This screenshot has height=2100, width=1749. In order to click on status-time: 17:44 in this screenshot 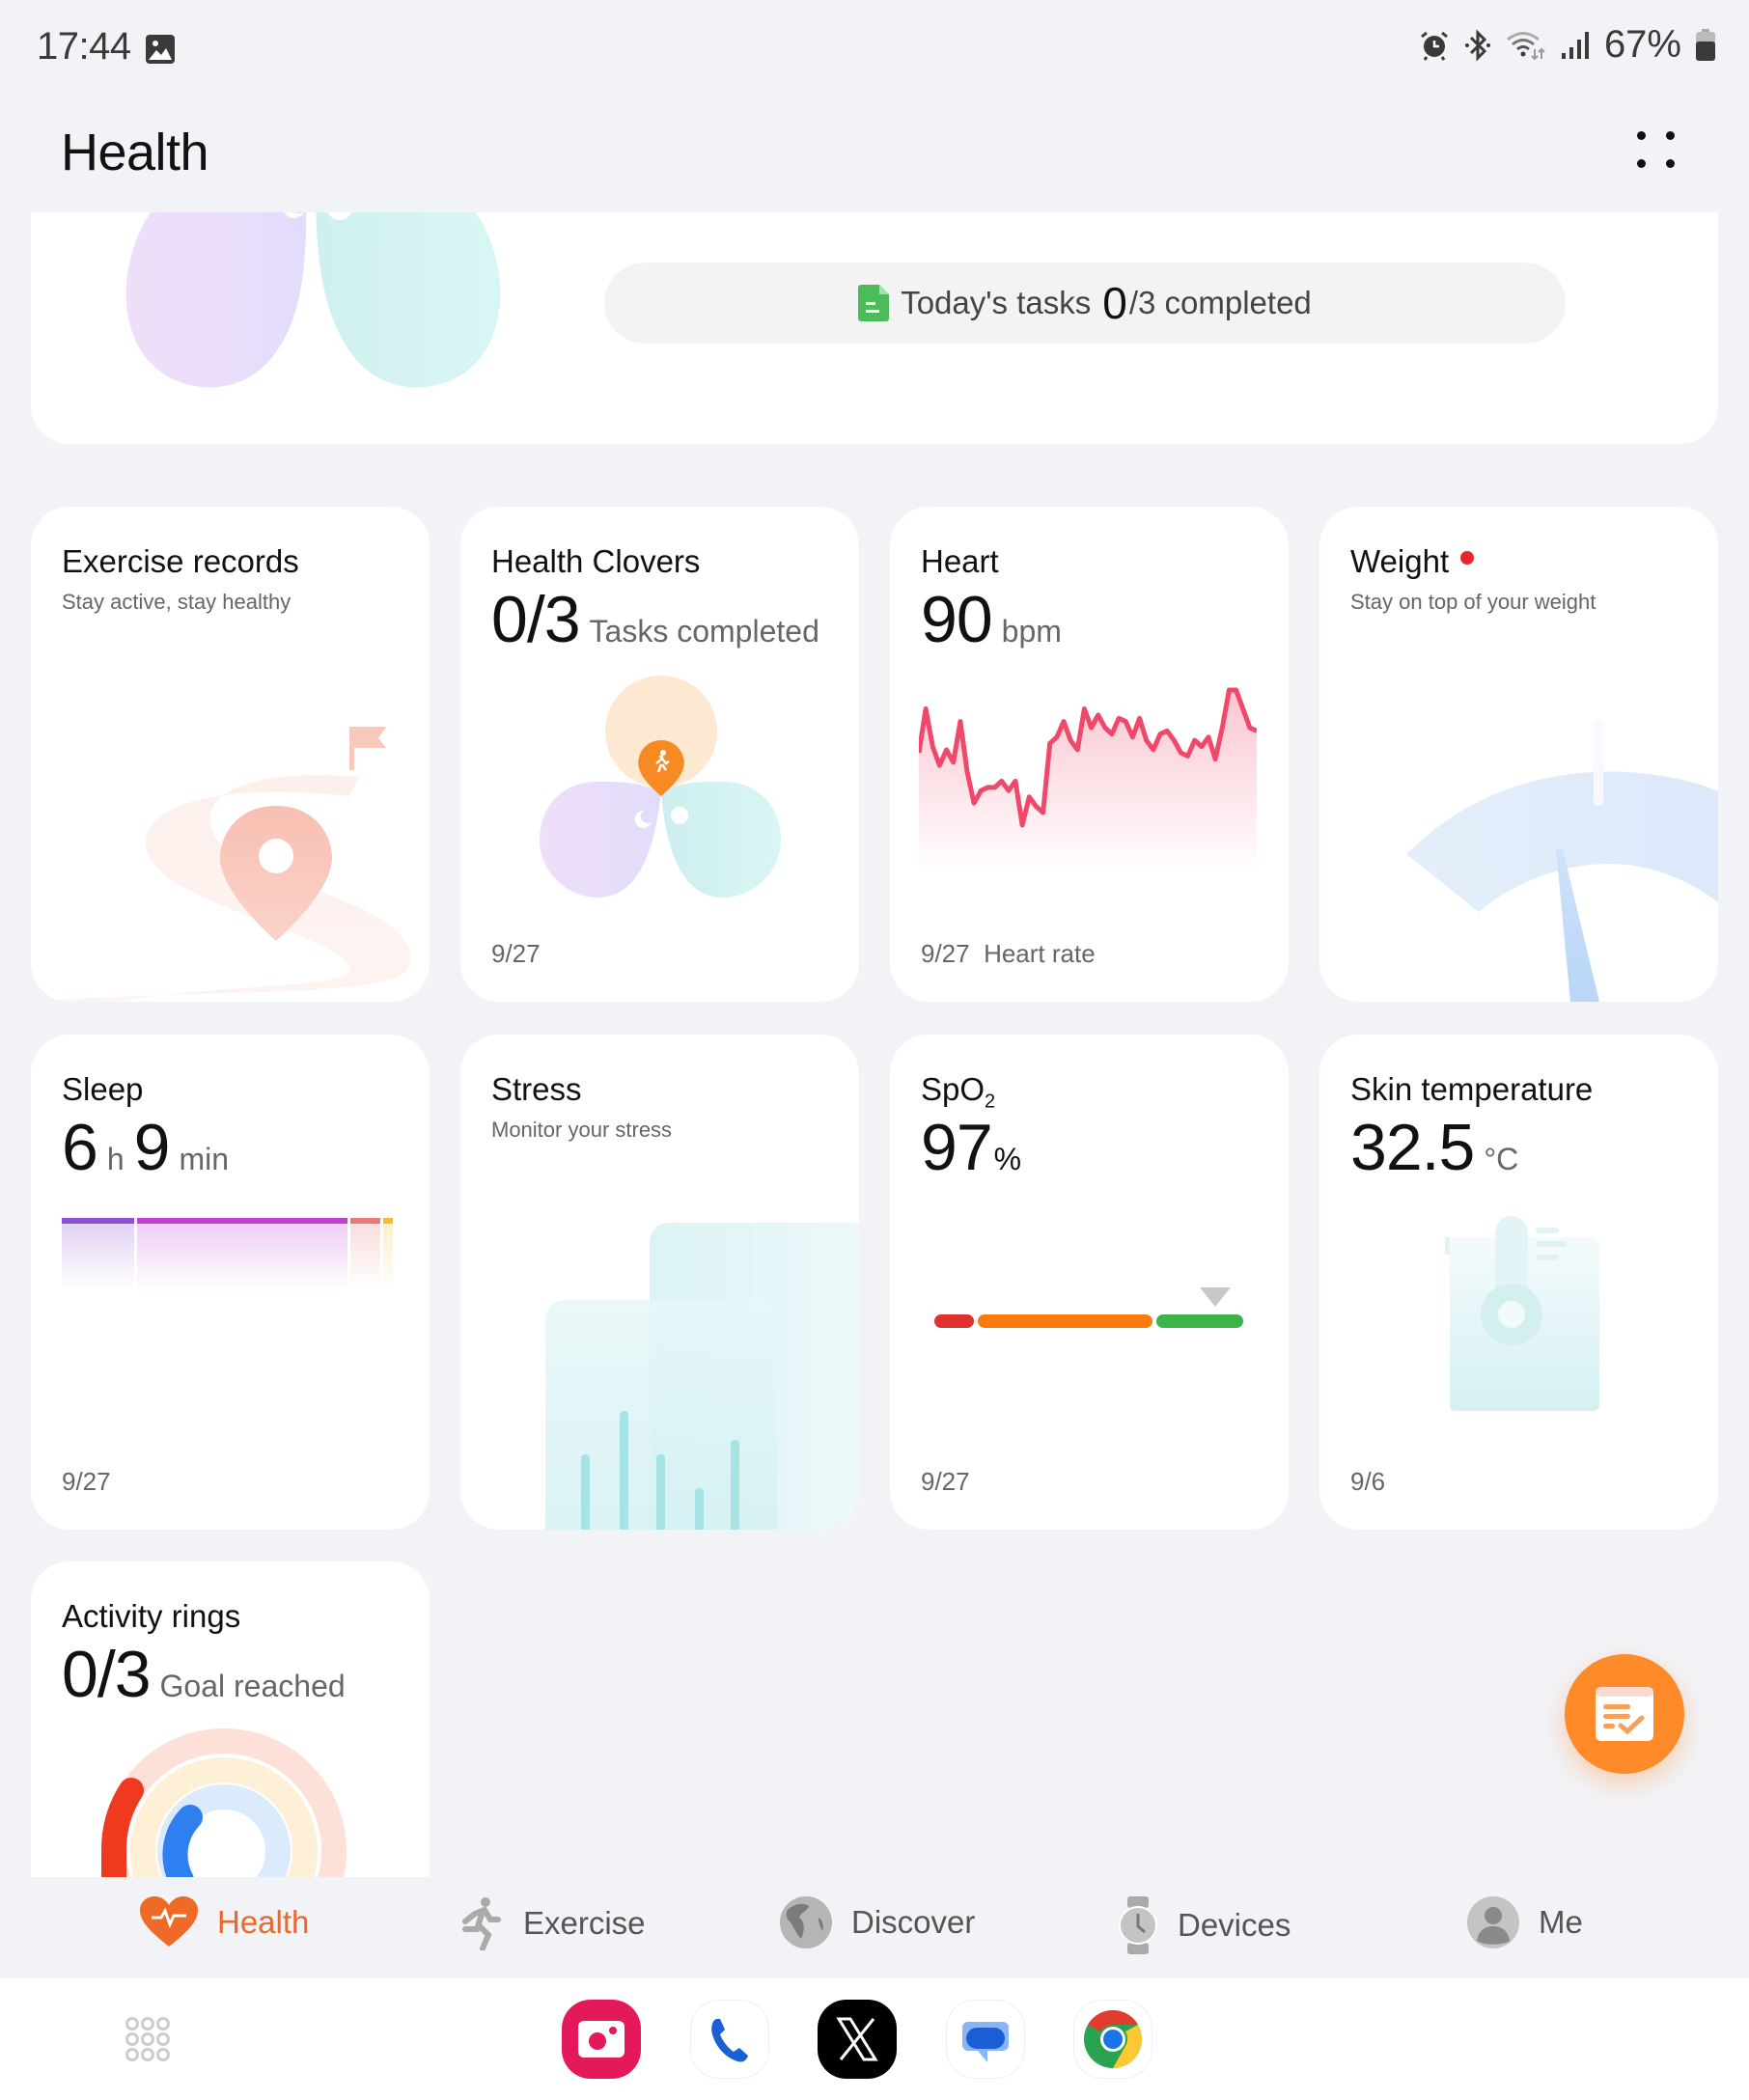, I will do `click(84, 46)`.